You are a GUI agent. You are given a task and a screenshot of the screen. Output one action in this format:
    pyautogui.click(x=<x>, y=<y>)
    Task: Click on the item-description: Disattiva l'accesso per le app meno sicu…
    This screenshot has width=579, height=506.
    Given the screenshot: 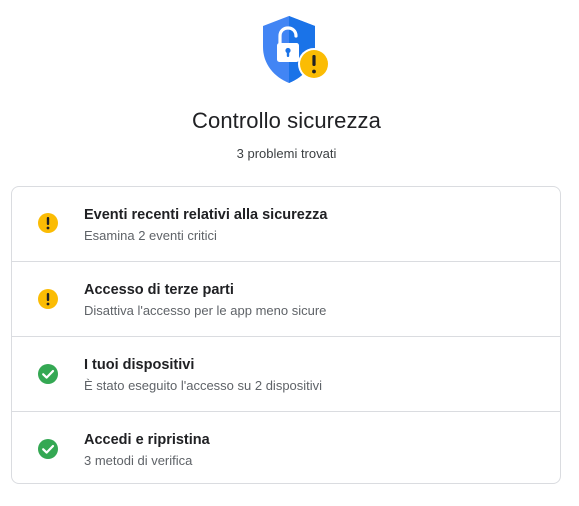 What is the action you would take?
    pyautogui.click(x=205, y=310)
    